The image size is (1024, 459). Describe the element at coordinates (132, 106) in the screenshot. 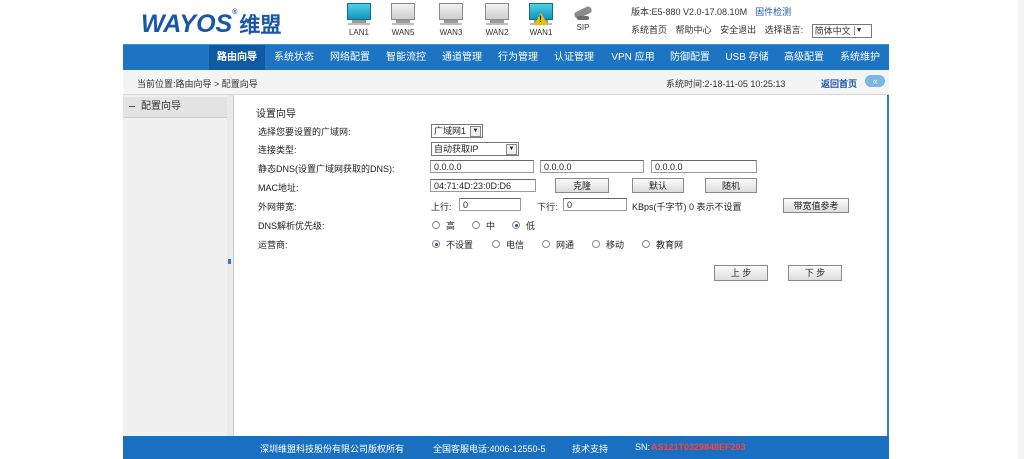

I see `dash-icon` at that location.